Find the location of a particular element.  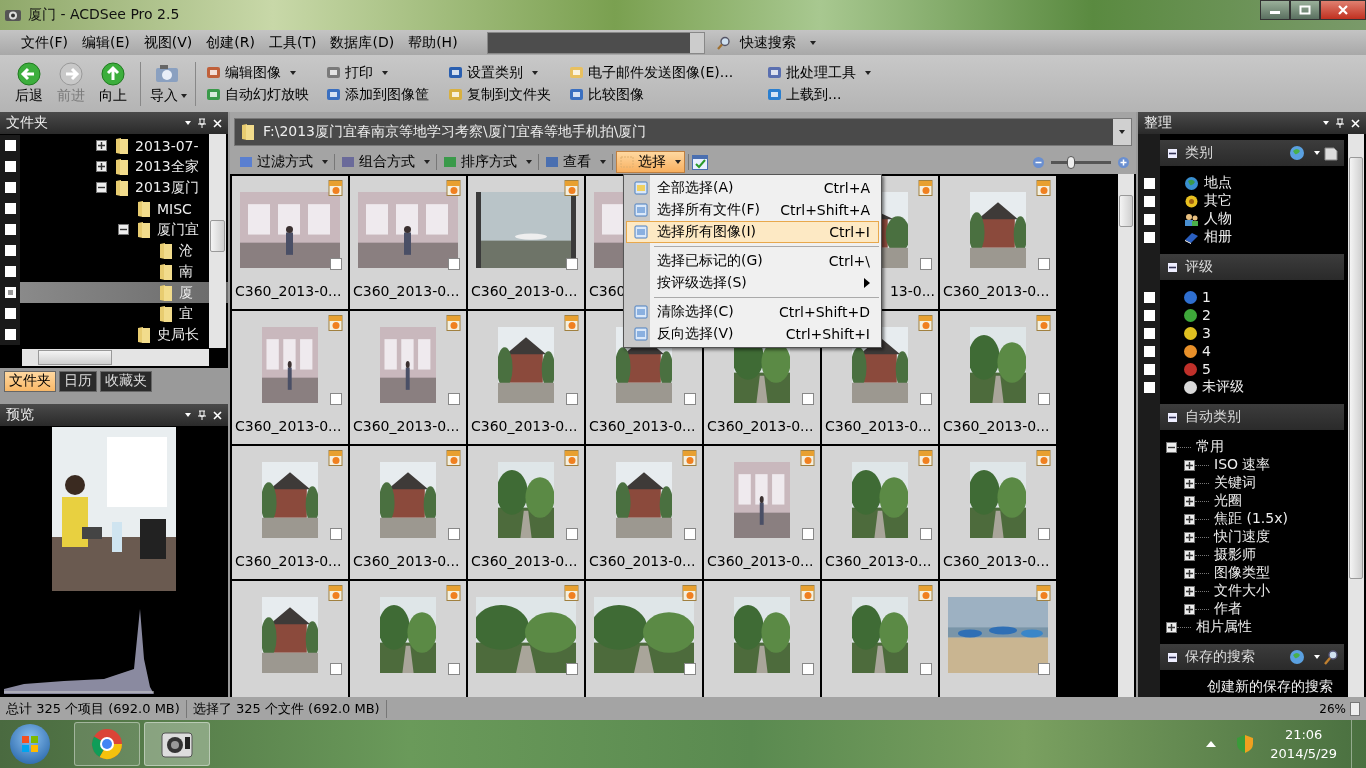

status-text: 总计 325 个项目 (692.0 MB) is located at coordinates (93, 708).